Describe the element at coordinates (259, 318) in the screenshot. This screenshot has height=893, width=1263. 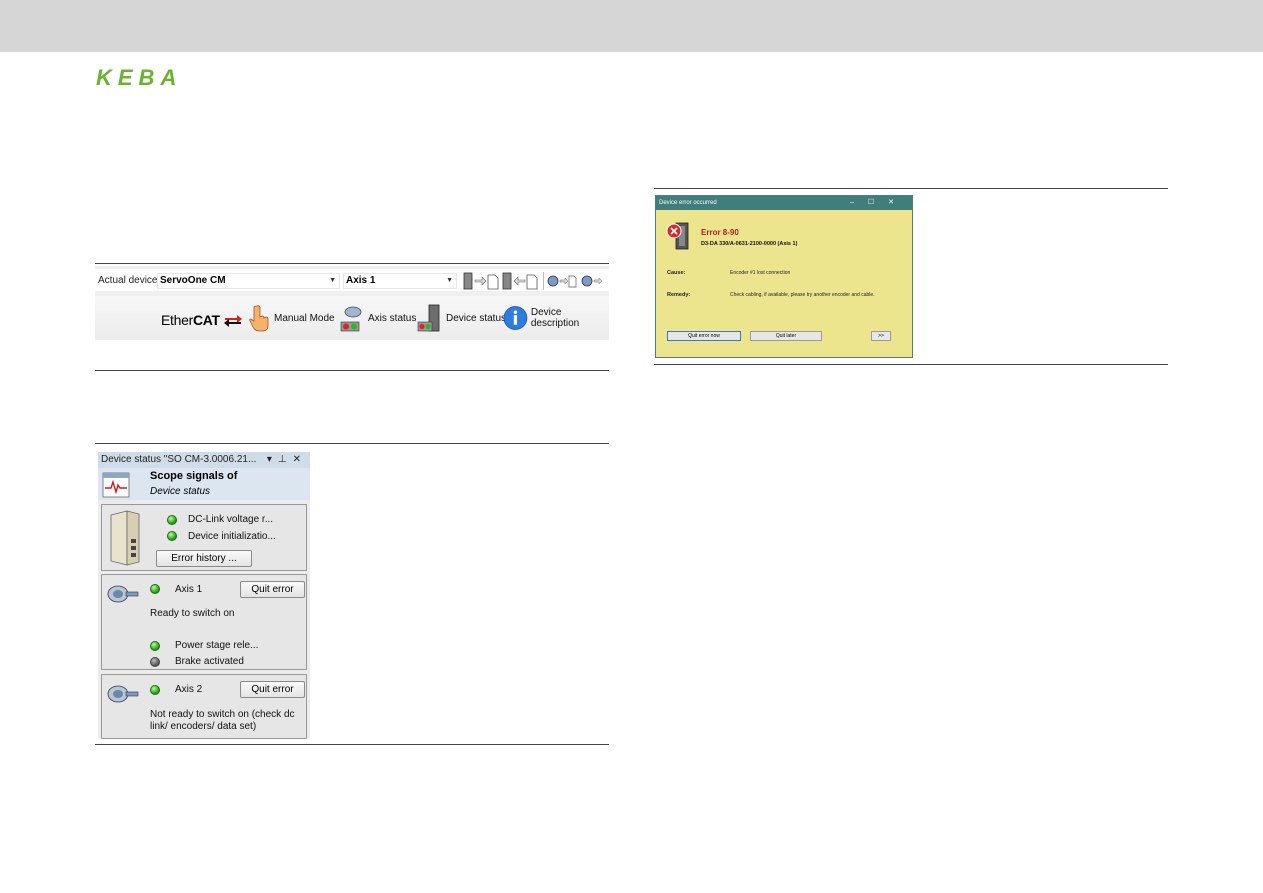
I see `hand-pointer-icon` at that location.